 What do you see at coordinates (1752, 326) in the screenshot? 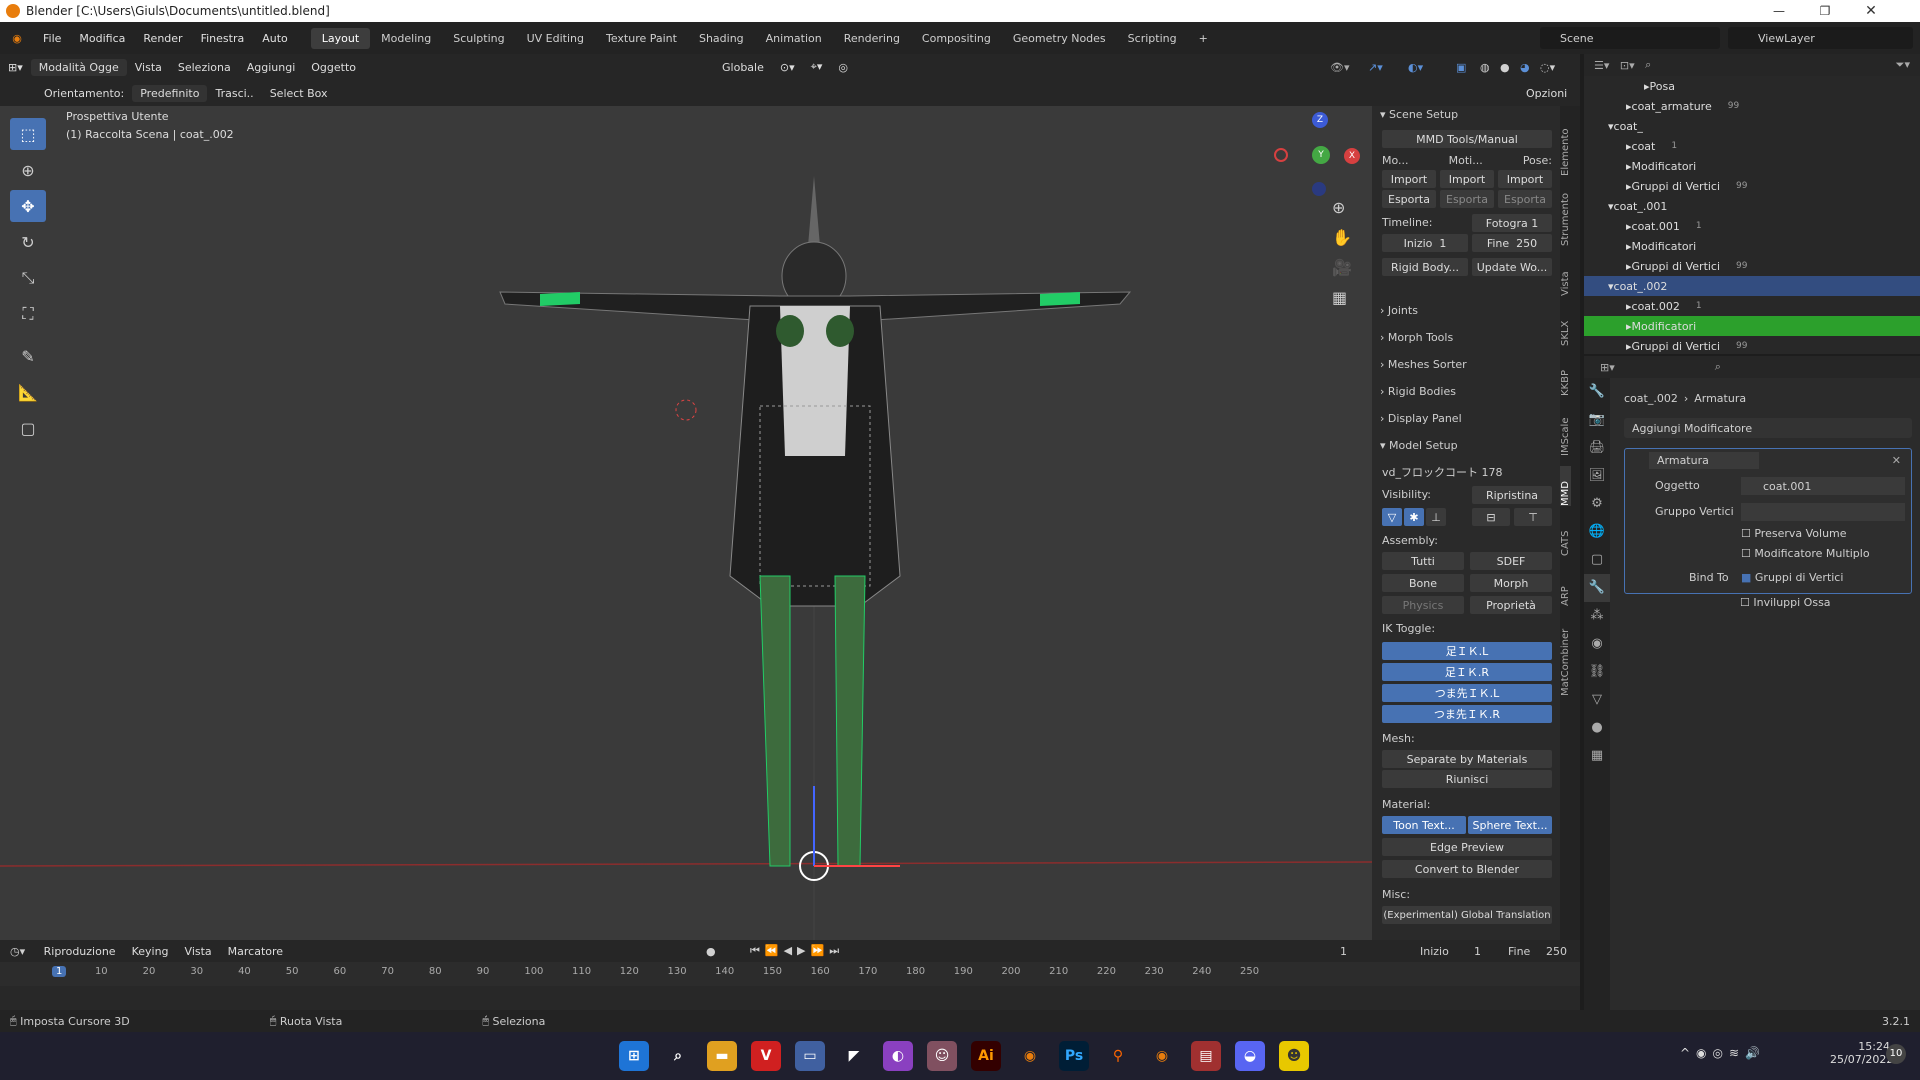
I see `outliner-row: ▸ Modificatori` at bounding box center [1752, 326].